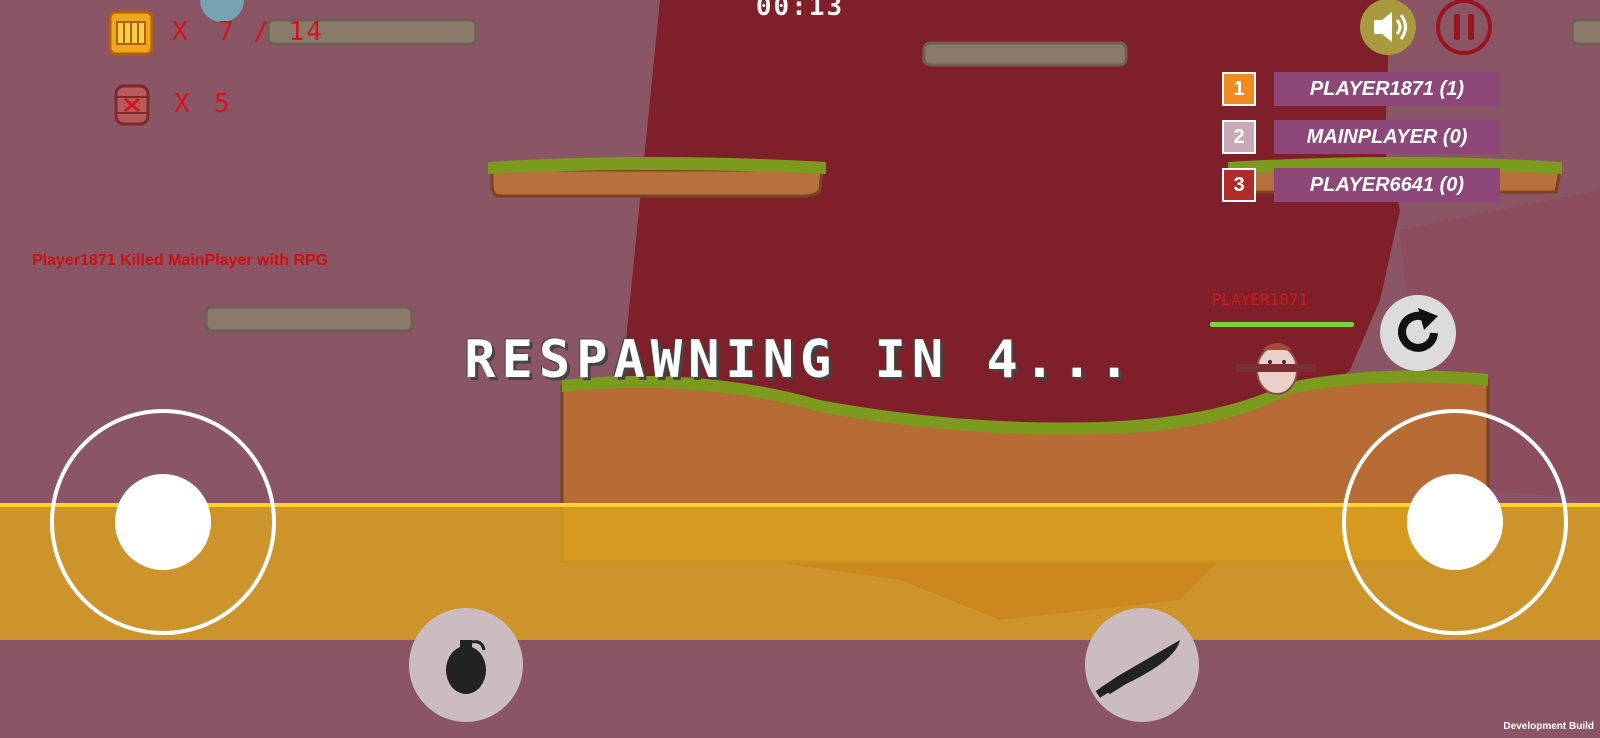 The image size is (1600, 738). I want to click on grenade-barrel-icon, so click(132, 105).